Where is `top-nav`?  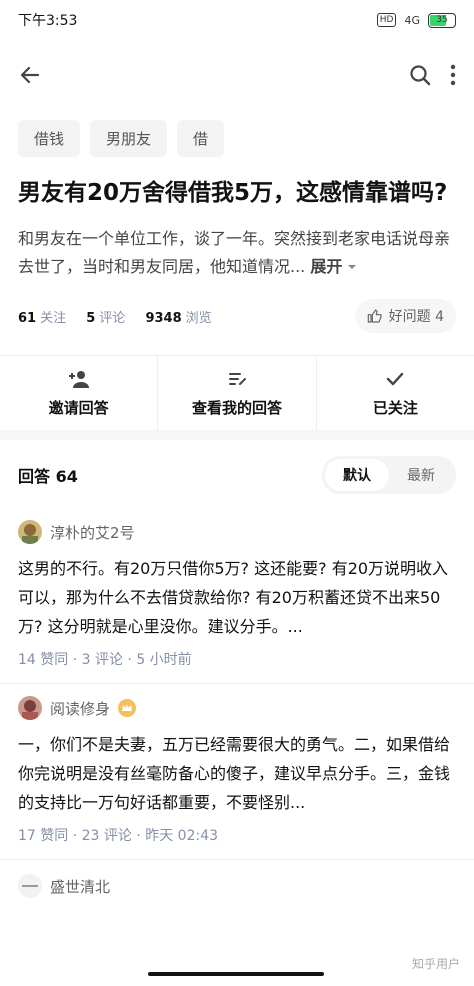 top-nav is located at coordinates (237, 75).